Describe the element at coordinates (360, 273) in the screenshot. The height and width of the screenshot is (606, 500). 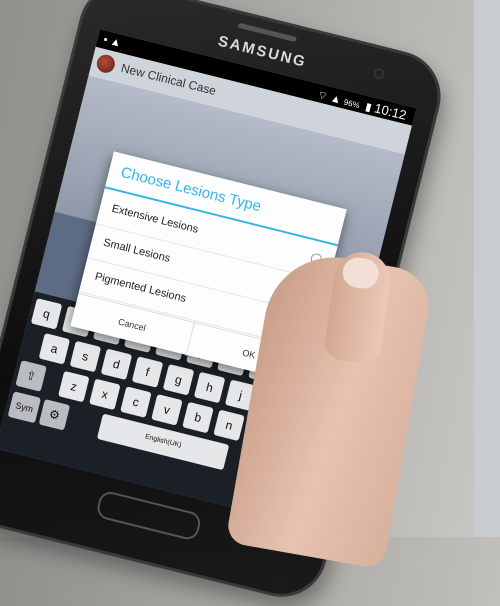
I see `thumbnail` at that location.